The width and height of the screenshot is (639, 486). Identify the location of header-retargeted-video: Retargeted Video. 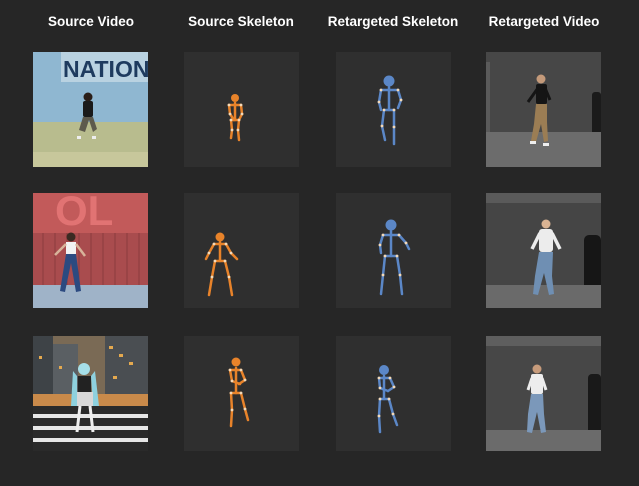
(544, 21).